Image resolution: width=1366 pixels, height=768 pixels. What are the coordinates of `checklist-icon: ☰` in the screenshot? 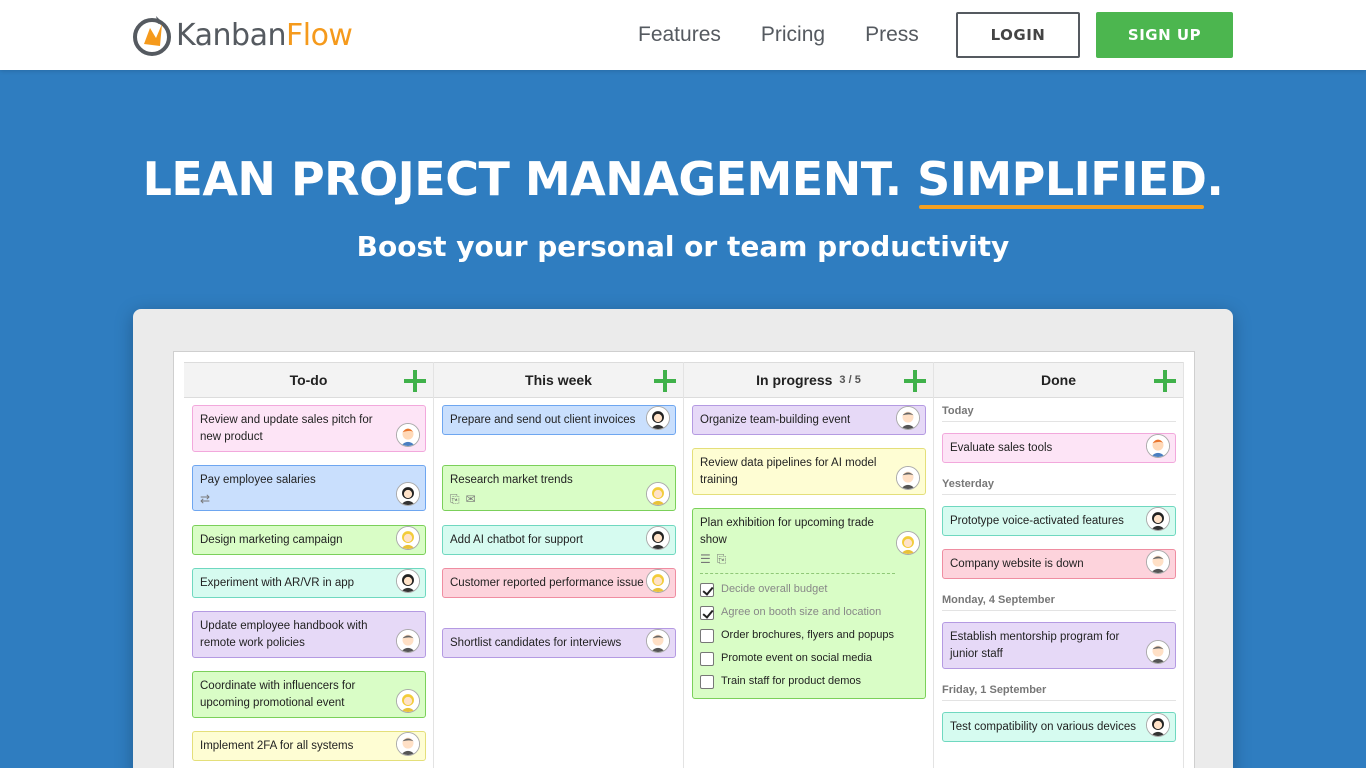 It's located at (705, 559).